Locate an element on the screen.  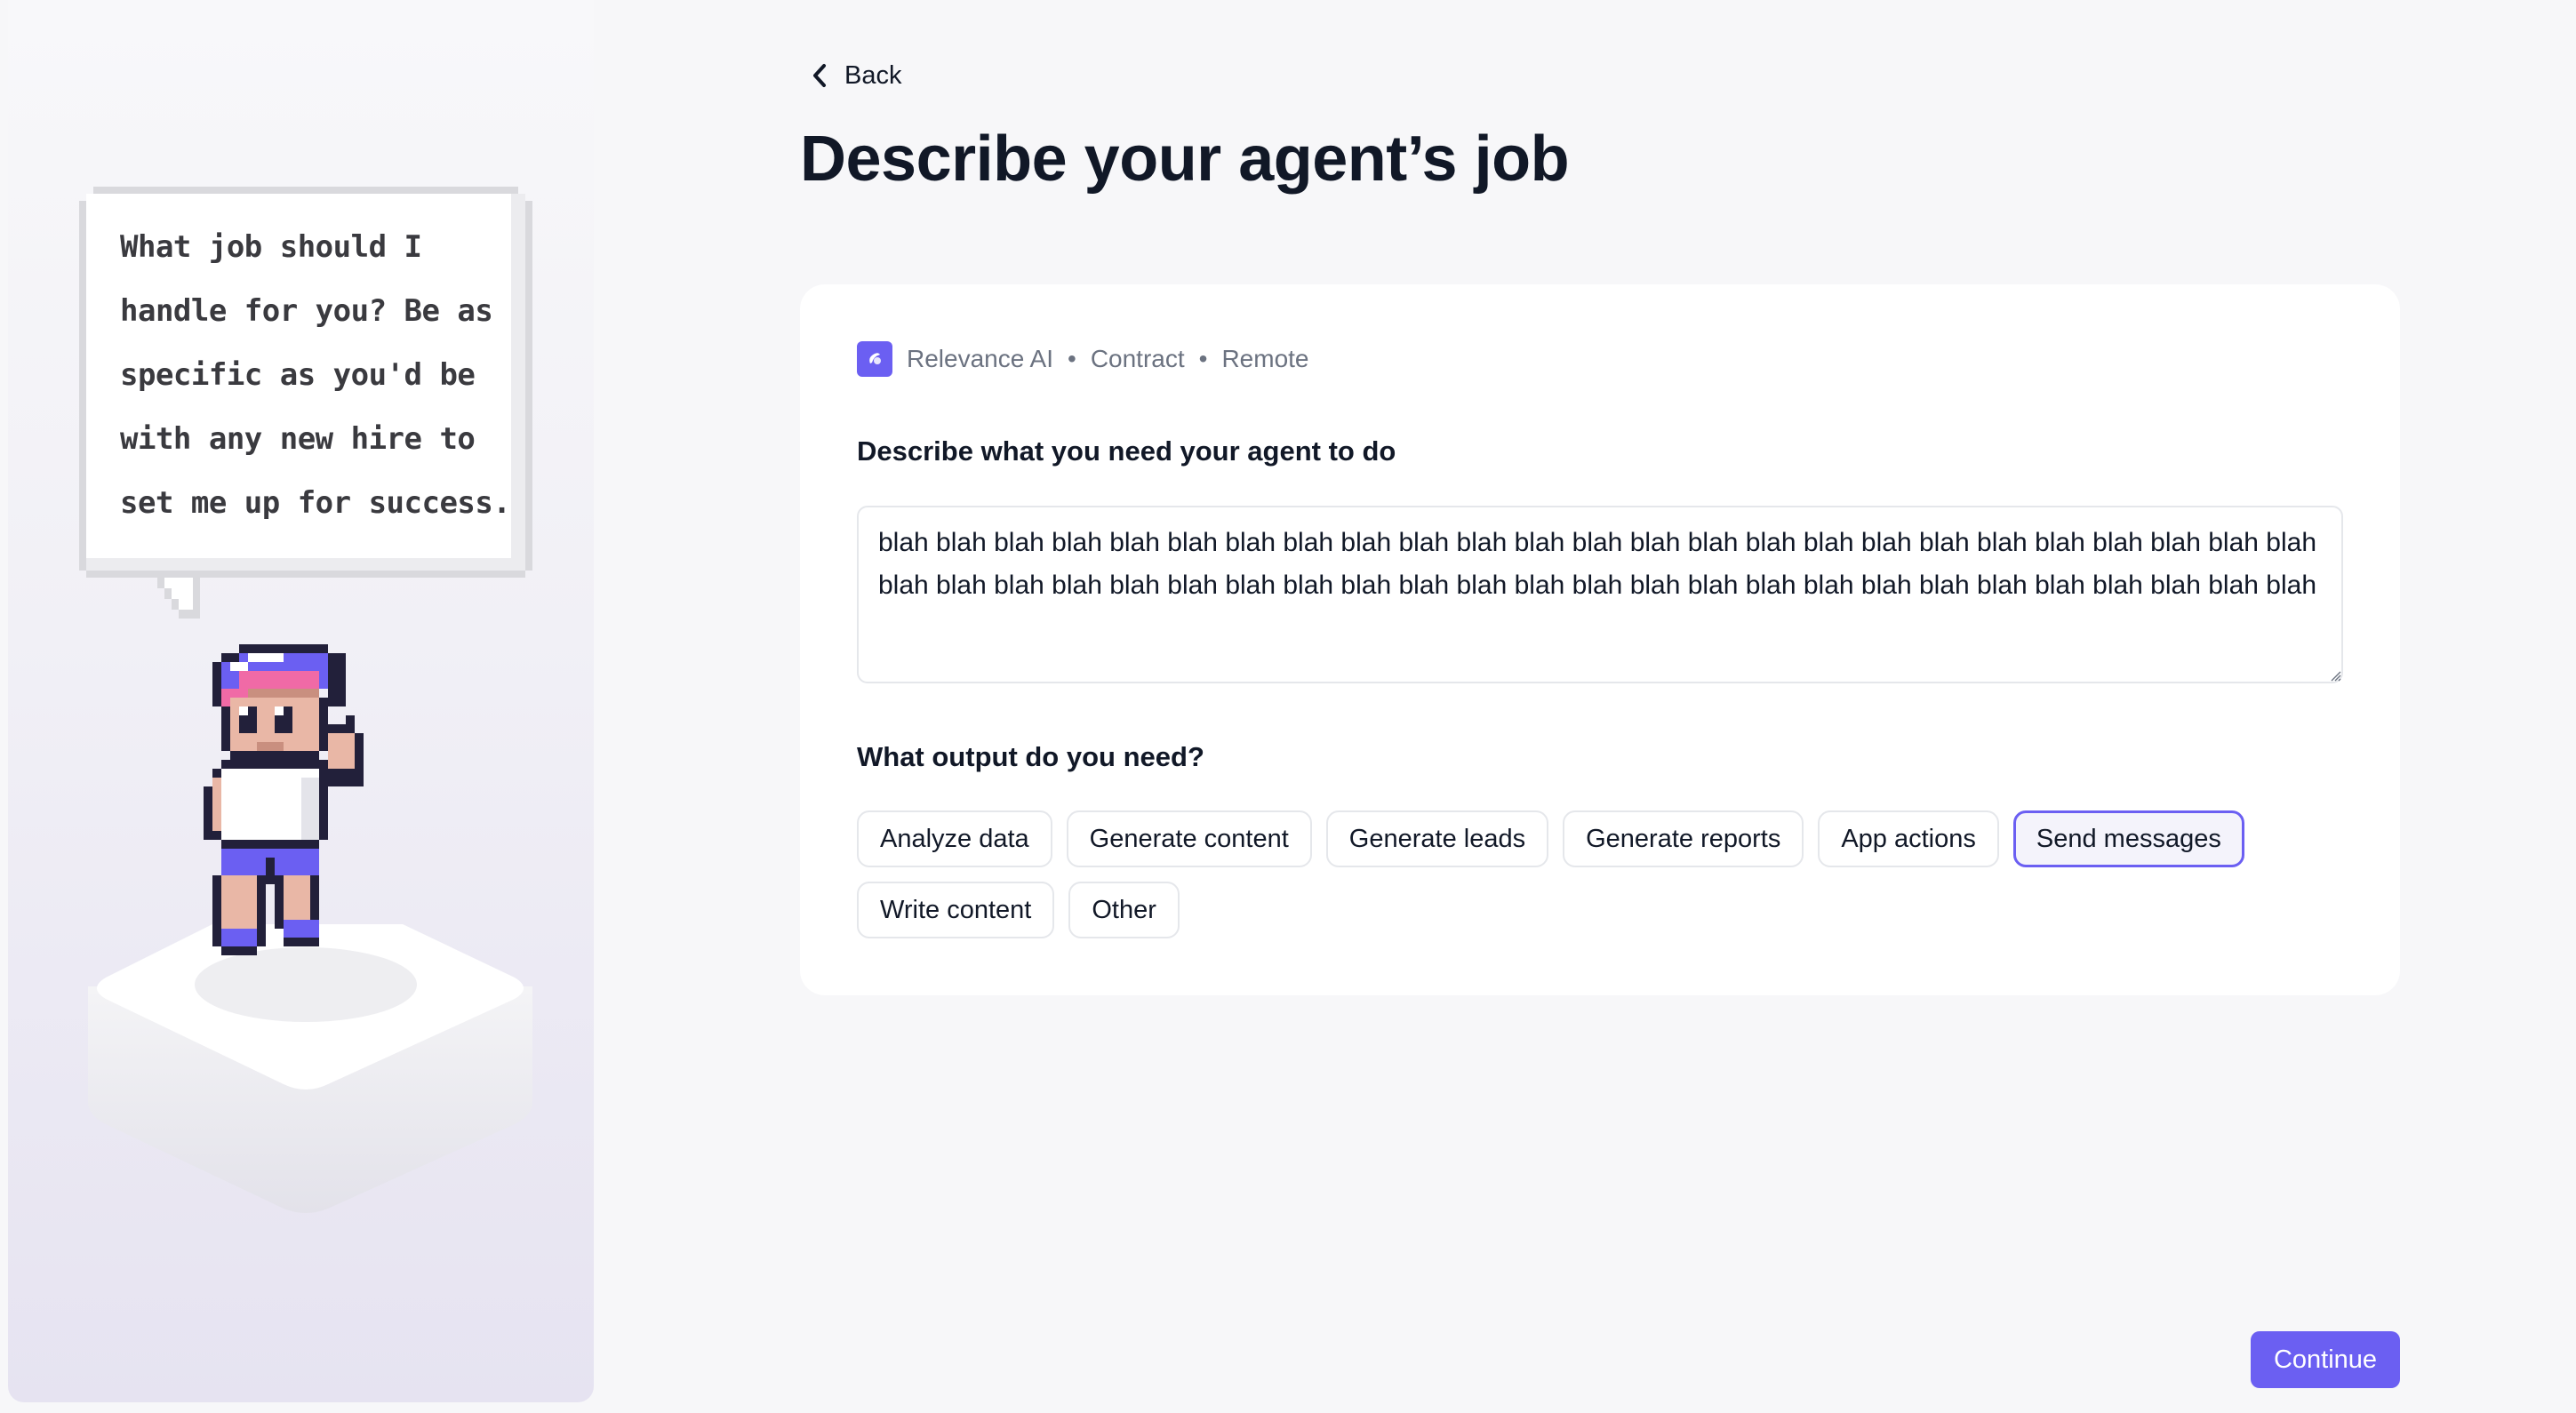
output-option-app-actions: App actions is located at coordinates (1908, 838).